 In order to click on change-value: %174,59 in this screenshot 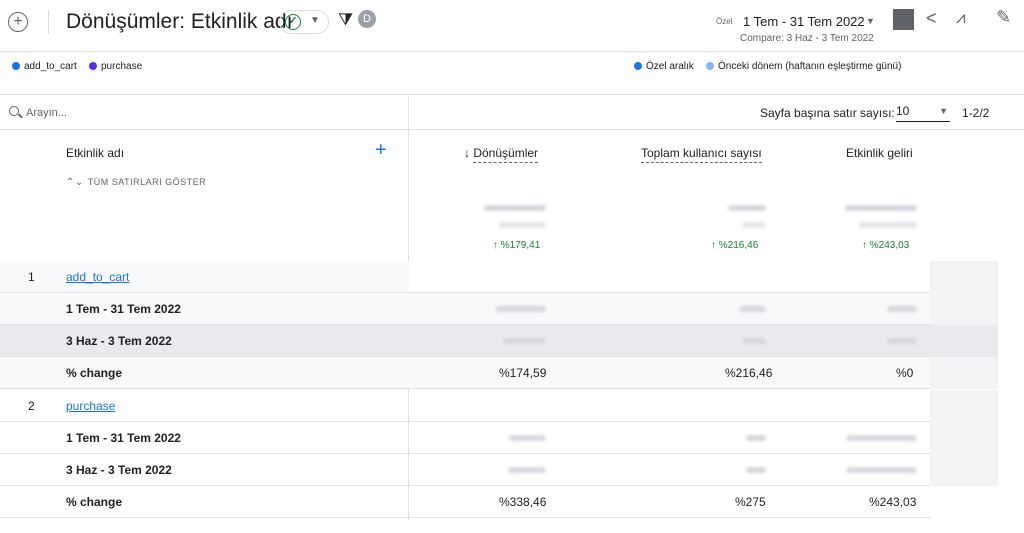, I will do `click(523, 373)`.